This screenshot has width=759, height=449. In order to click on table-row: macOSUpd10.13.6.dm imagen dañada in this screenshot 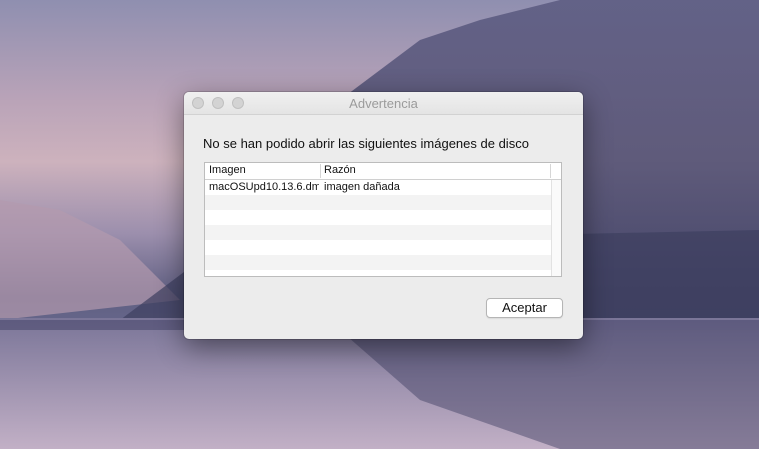, I will do `click(378, 187)`.